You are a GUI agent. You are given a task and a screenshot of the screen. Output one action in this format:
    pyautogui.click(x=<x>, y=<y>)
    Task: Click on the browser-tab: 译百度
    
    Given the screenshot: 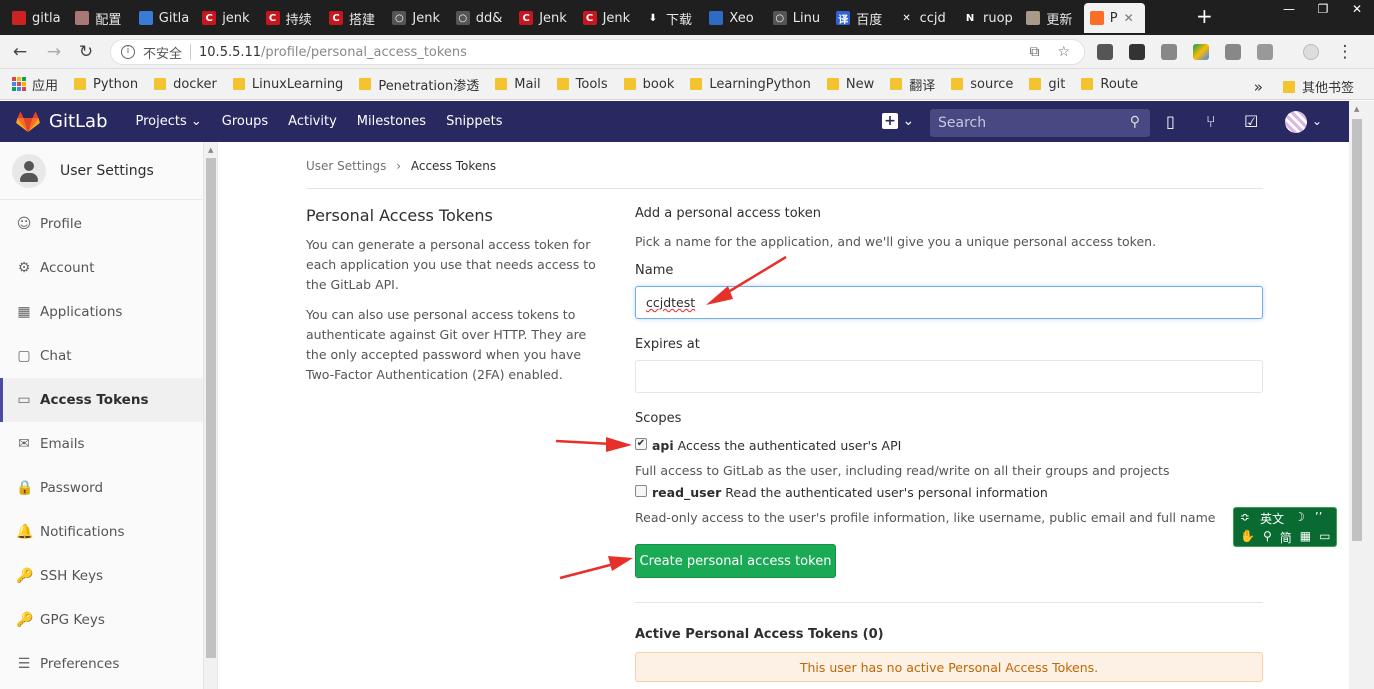 What is the action you would take?
    pyautogui.click(x=860, y=18)
    